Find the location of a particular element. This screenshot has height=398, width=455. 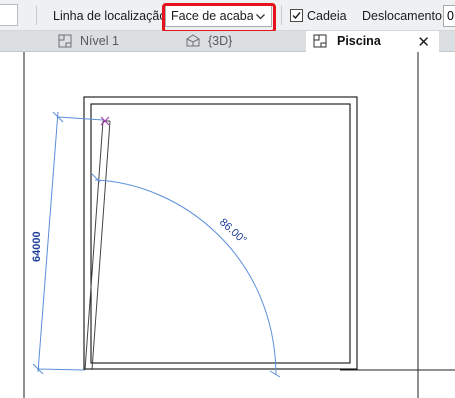

tab-3d: {3D} is located at coordinates (240, 41).